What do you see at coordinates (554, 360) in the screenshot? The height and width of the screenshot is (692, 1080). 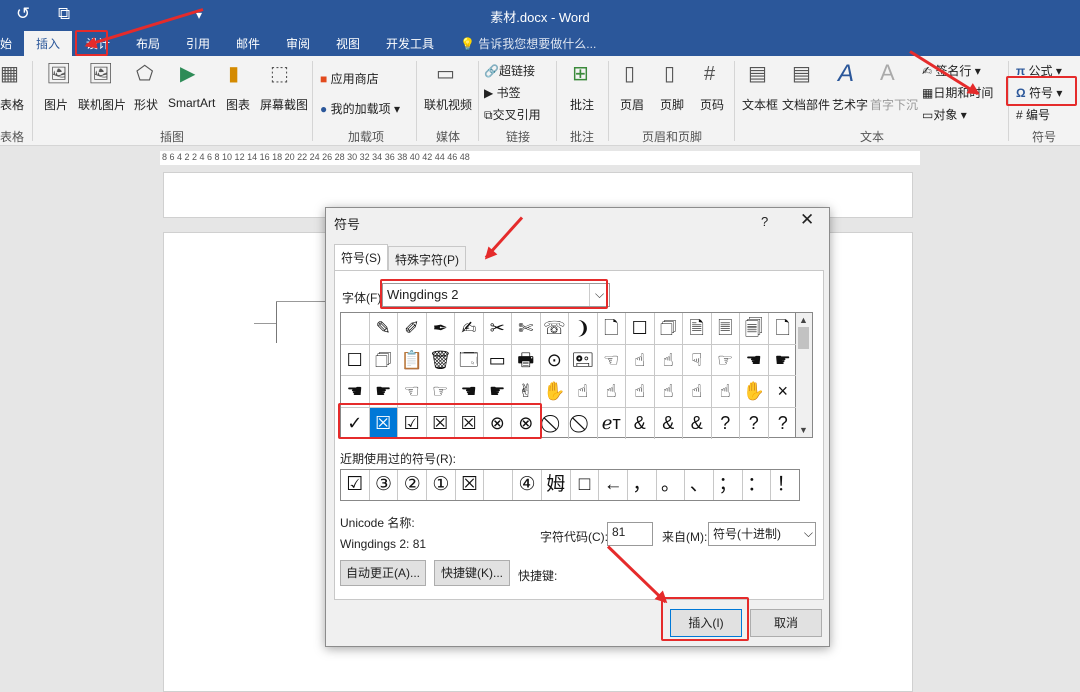 I see `symbol-cell: ⊙` at bounding box center [554, 360].